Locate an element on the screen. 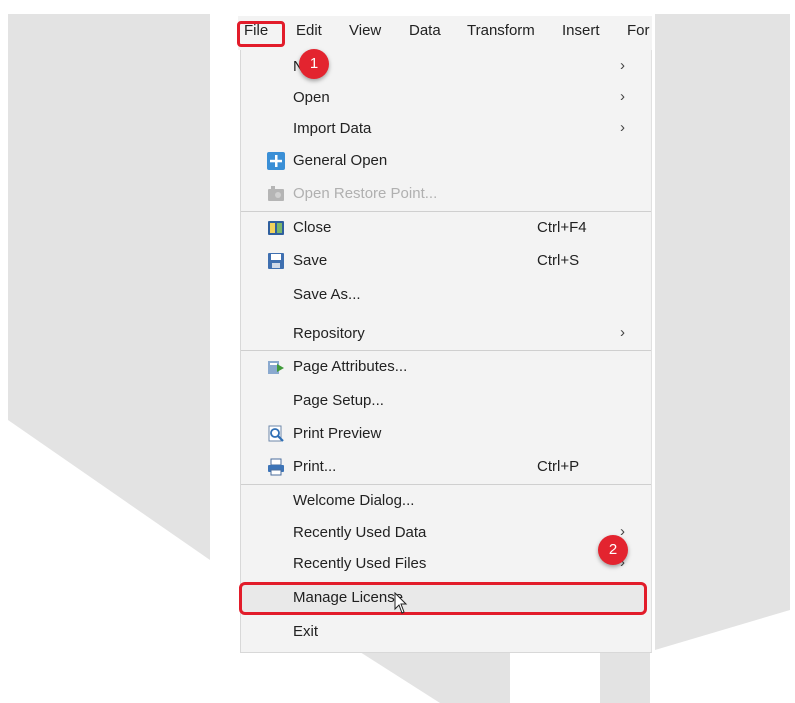 The height and width of the screenshot is (703, 795). menu-item-recently-used-data: Recently Used Data › is located at coordinates (446, 533).